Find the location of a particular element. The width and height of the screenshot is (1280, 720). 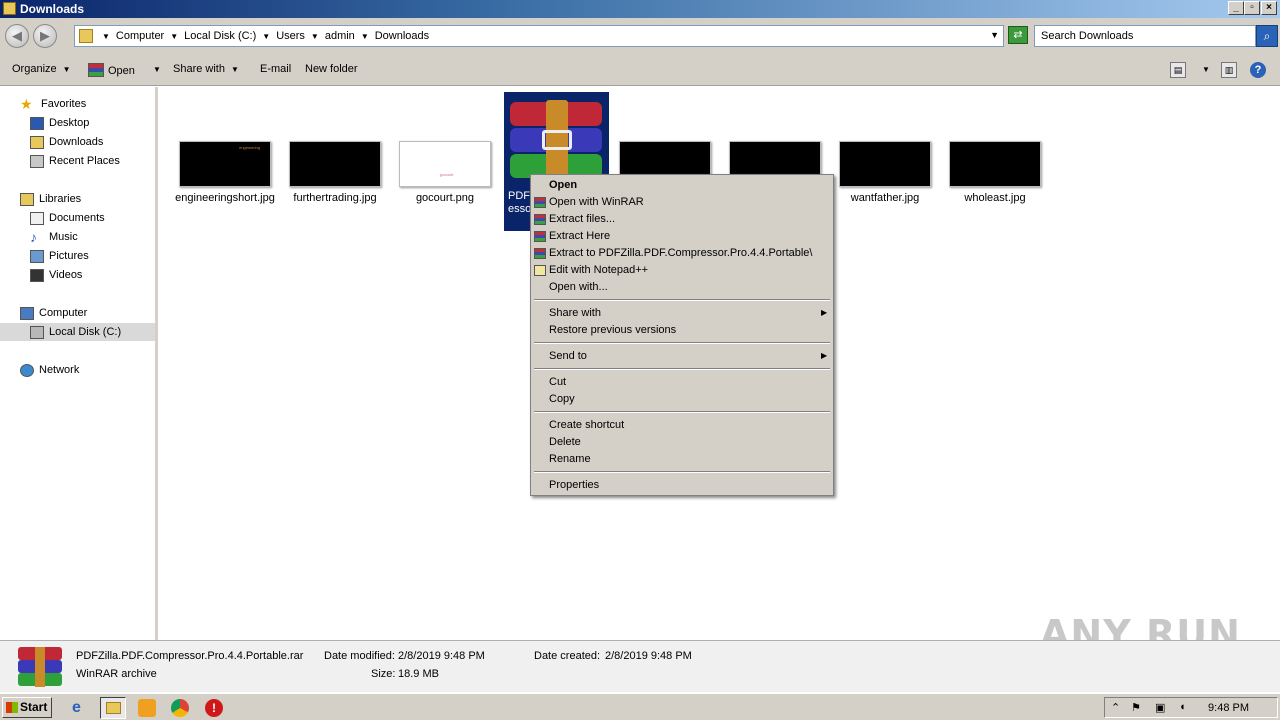

menu-rename: Rename is located at coordinates (570, 459).